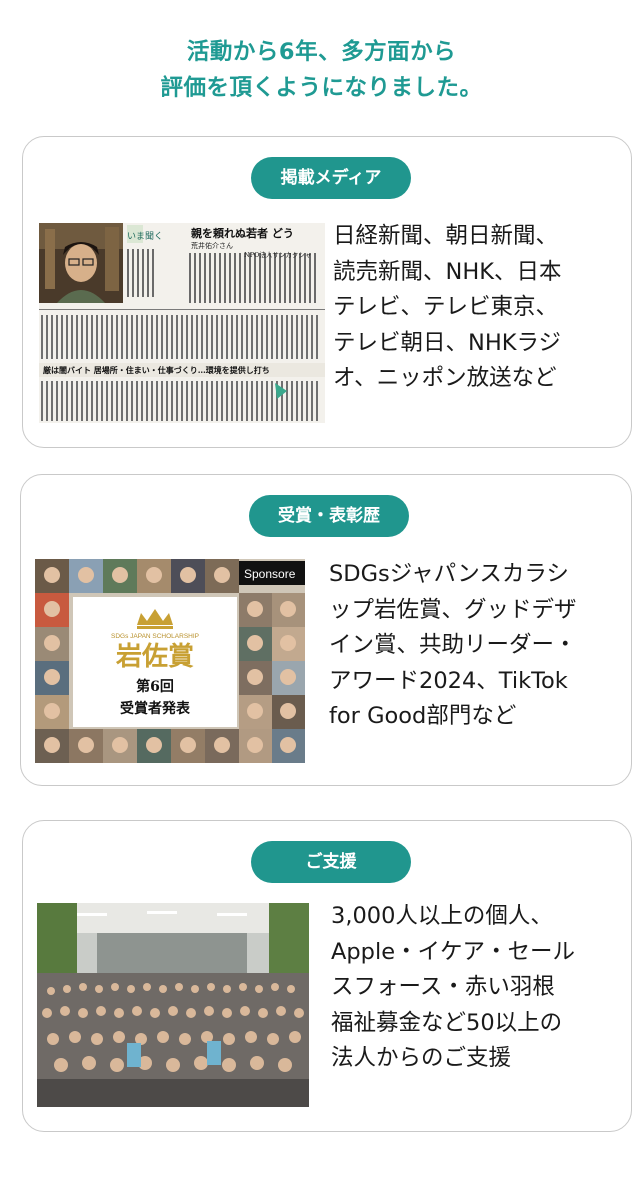 The width and height of the screenshot is (643, 1194). I want to click on award-edition: 第6回, so click(155, 686).